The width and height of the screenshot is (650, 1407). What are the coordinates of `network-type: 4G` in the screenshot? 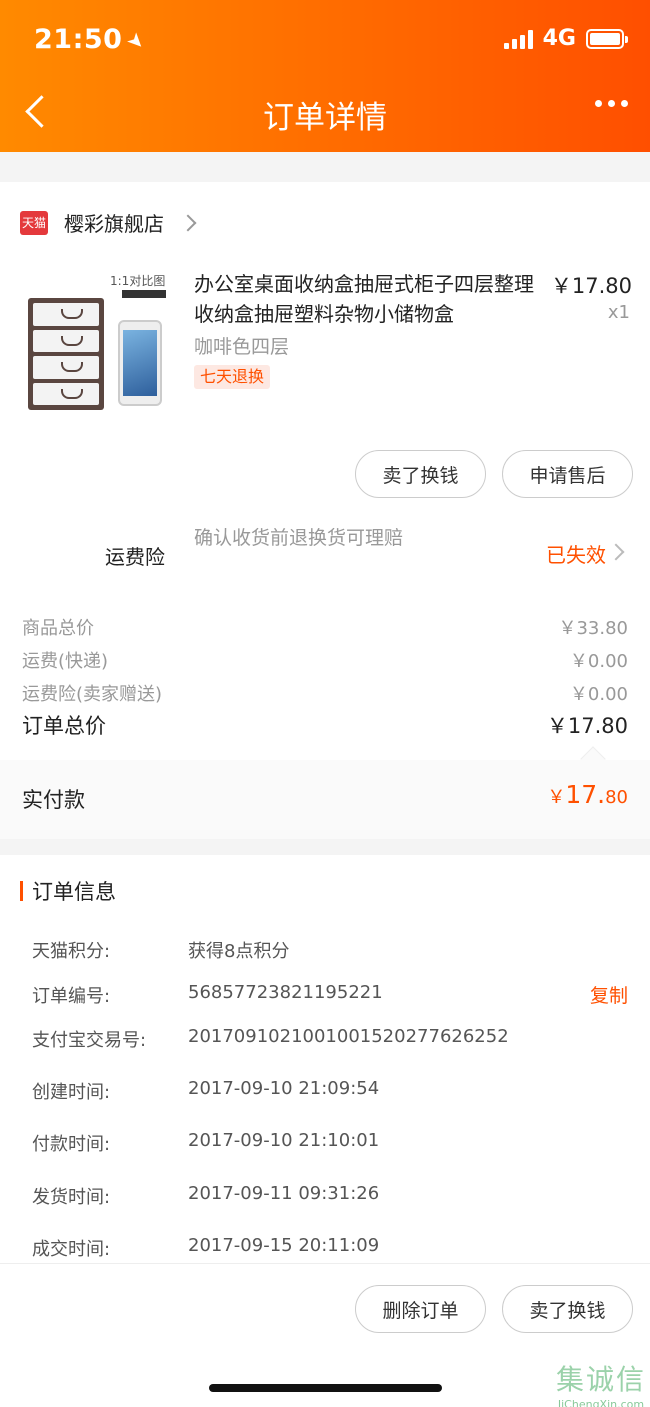 It's located at (559, 38).